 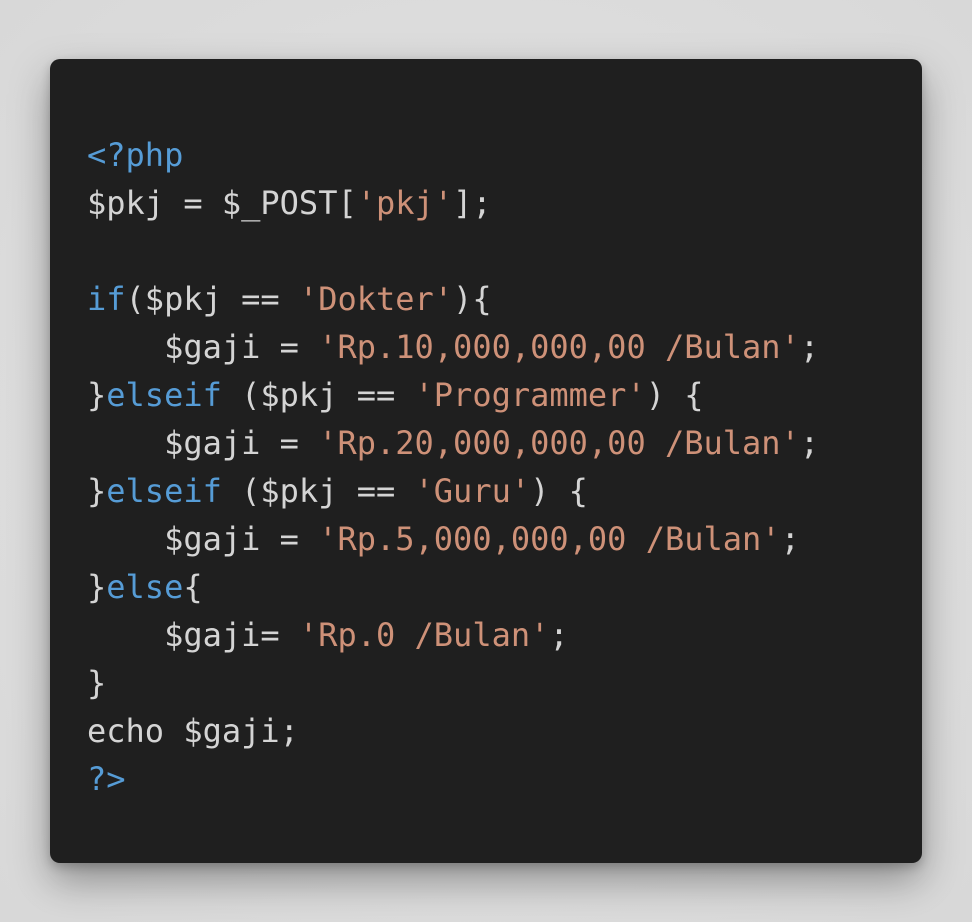 I want to click on code-line: }, so click(x=453, y=683).